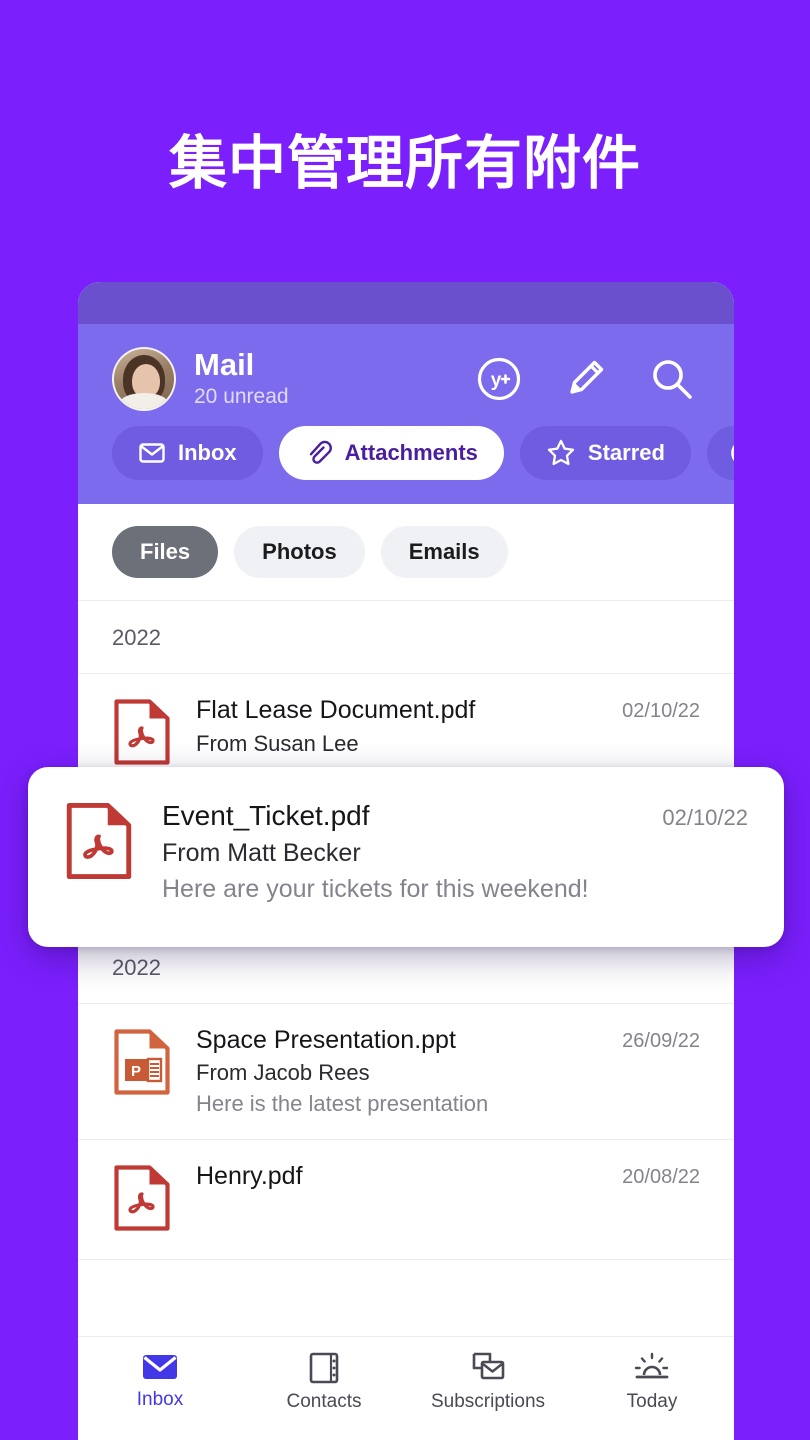  What do you see at coordinates (652, 1401) in the screenshot?
I see `nav-label-today: Today` at bounding box center [652, 1401].